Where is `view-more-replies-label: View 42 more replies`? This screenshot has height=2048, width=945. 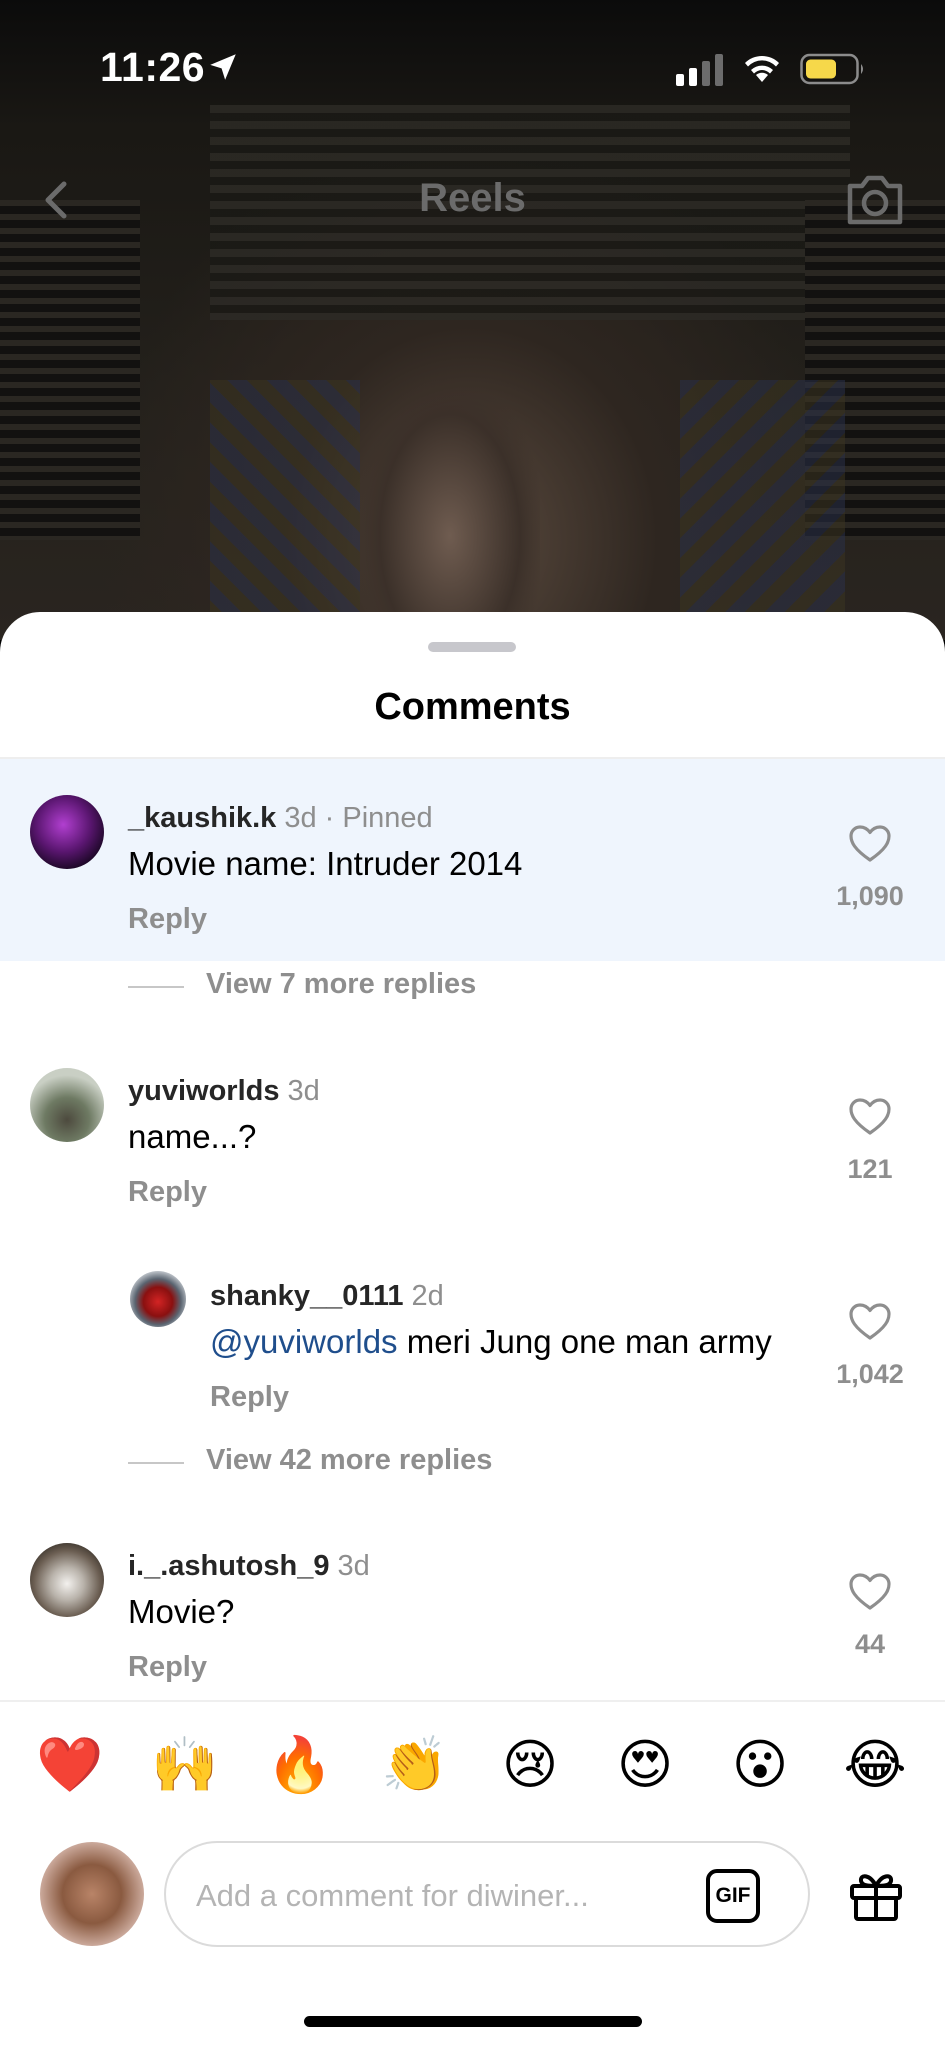 view-more-replies-label: View 42 more replies is located at coordinates (349, 1460).